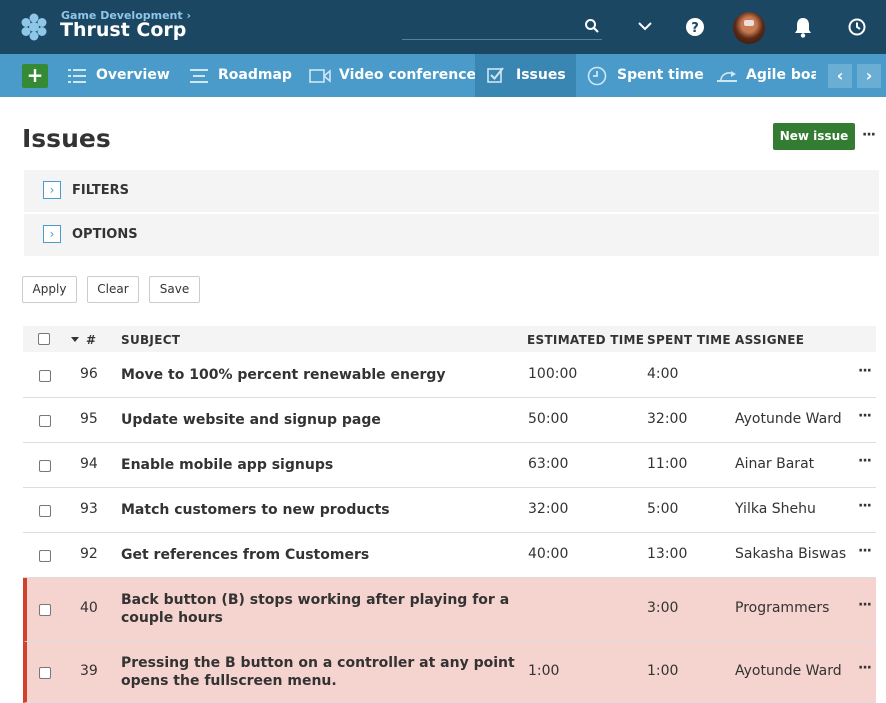 The height and width of the screenshot is (703, 886). I want to click on page-title: Issues, so click(66, 138).